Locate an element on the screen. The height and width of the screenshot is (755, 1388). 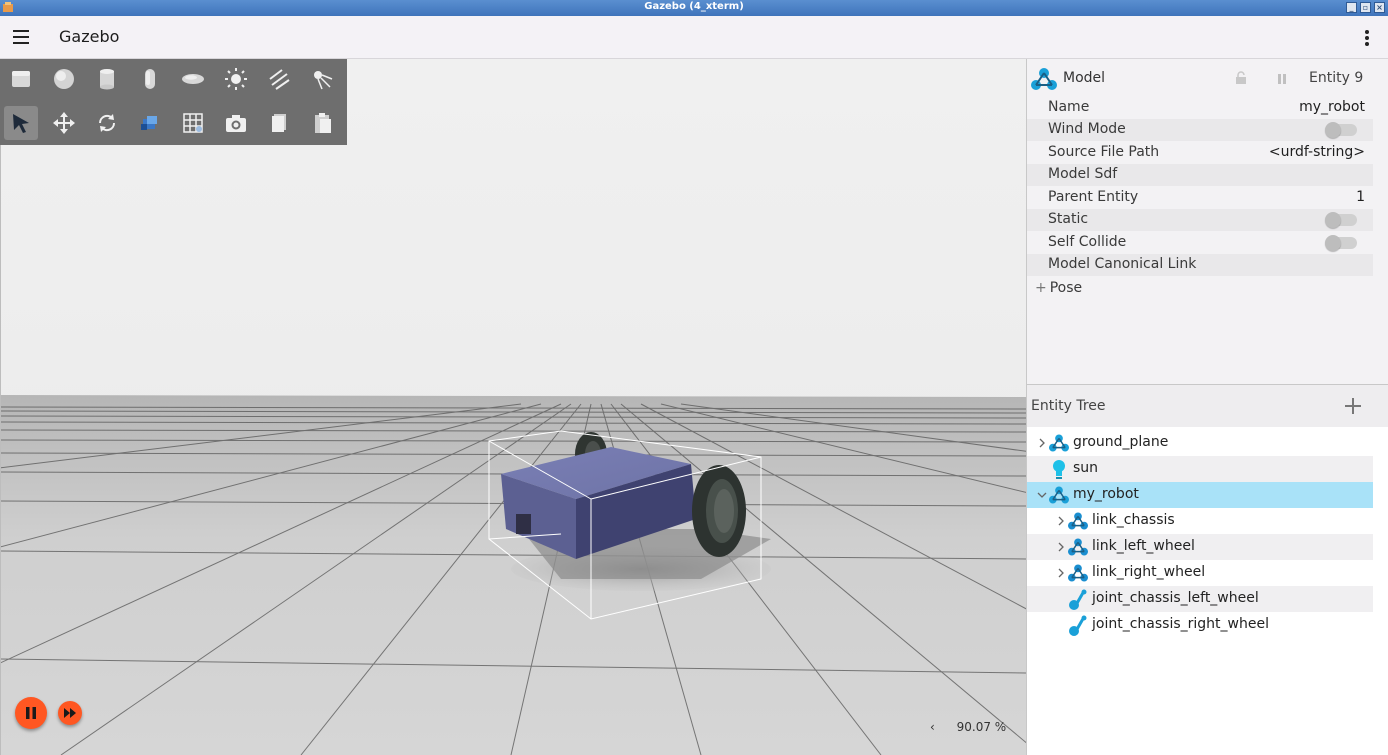
prop-row-name: Name my_robot is located at coordinates (1206, 107).